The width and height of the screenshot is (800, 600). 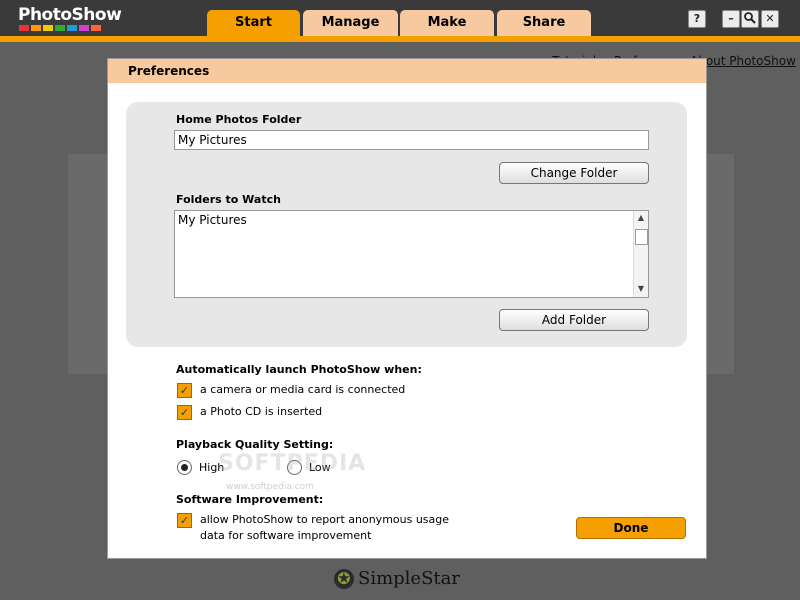 I want to click on change-folder-button: Change Folder, so click(x=574, y=173).